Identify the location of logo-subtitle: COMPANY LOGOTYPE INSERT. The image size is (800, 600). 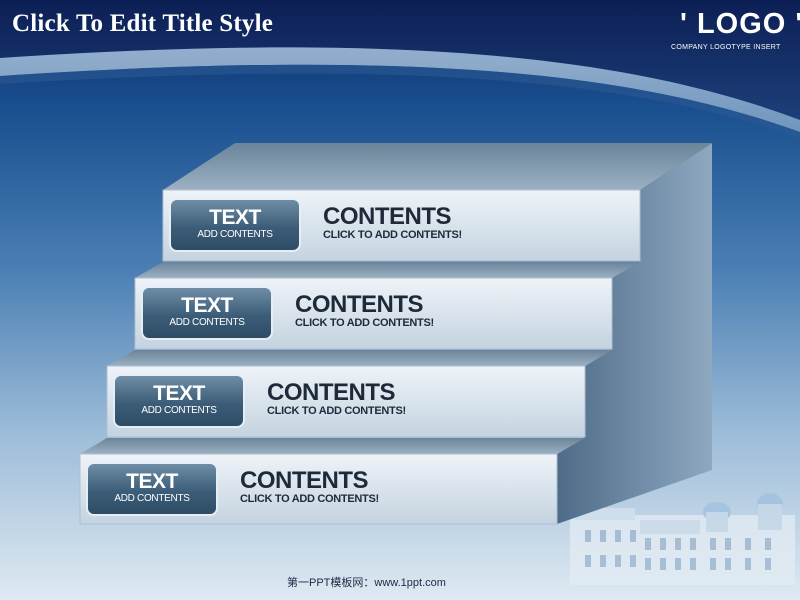
(726, 47).